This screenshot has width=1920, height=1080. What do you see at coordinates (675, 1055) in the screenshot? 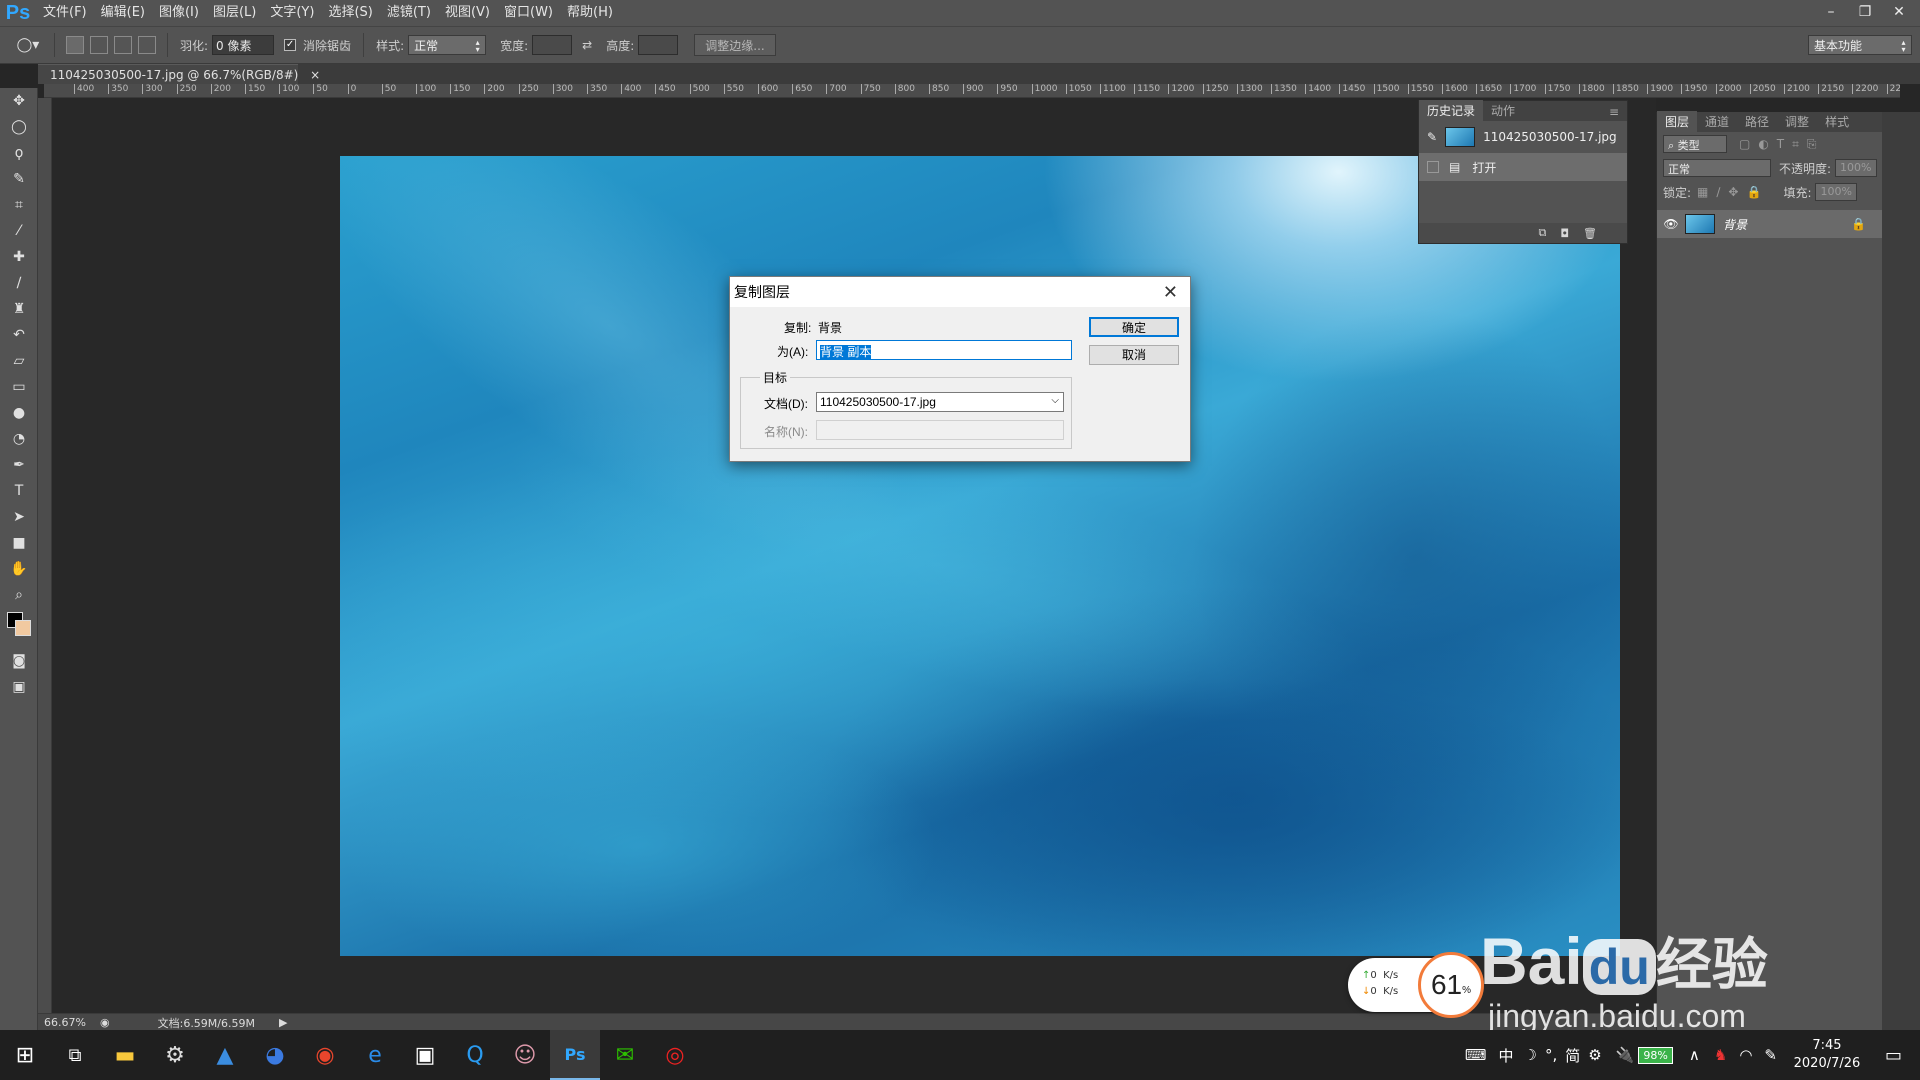
I see `netease-music-icon: ◎` at bounding box center [675, 1055].